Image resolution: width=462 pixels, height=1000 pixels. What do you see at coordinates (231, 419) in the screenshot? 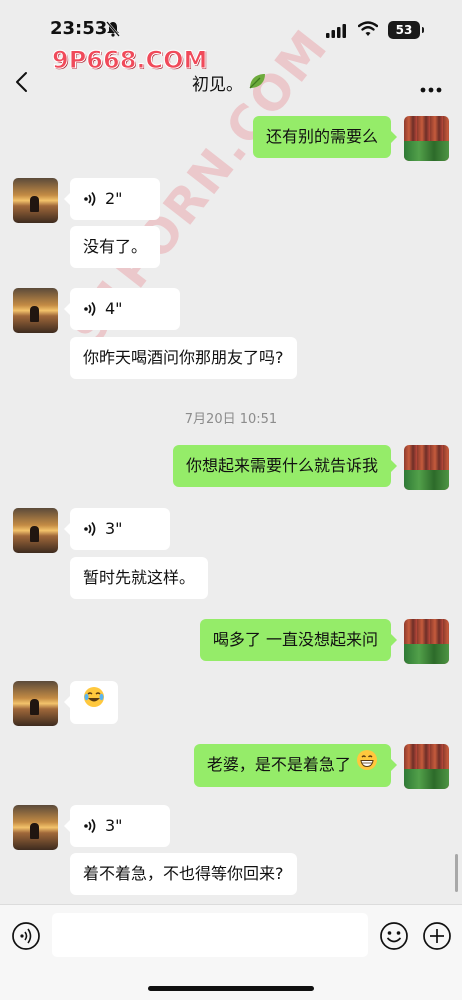
I see `message-timestamp: 7月20日 10:51` at bounding box center [231, 419].